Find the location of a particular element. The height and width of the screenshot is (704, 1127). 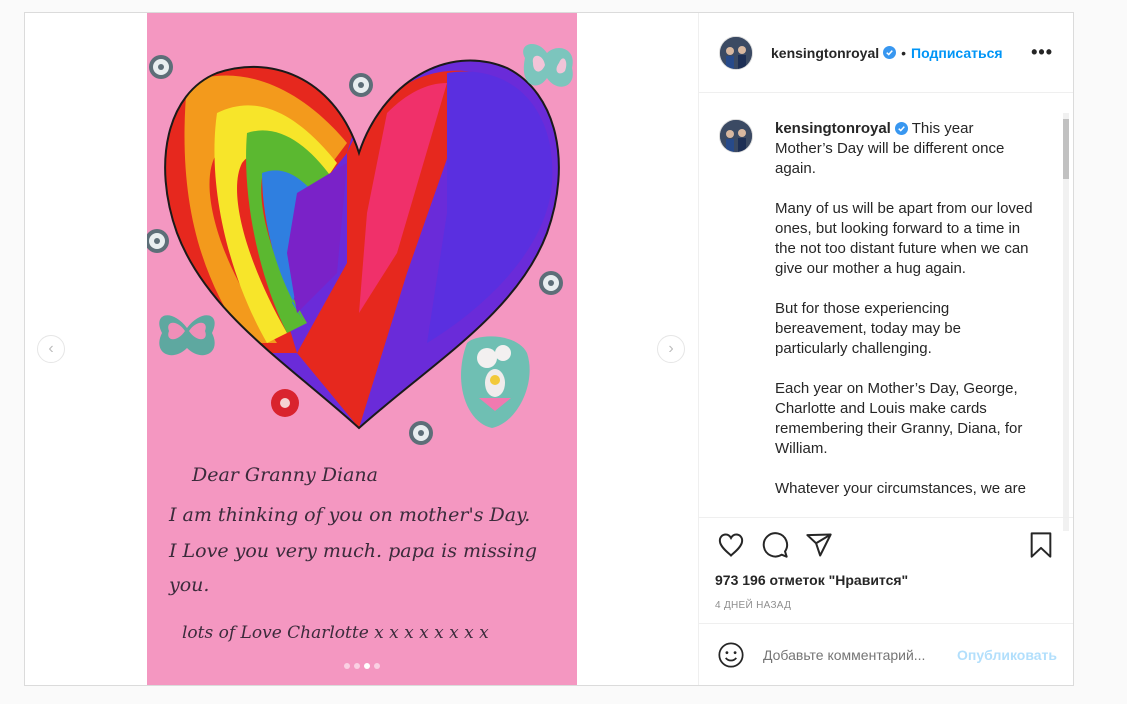

carousel-dot-active is located at coordinates (367, 666).